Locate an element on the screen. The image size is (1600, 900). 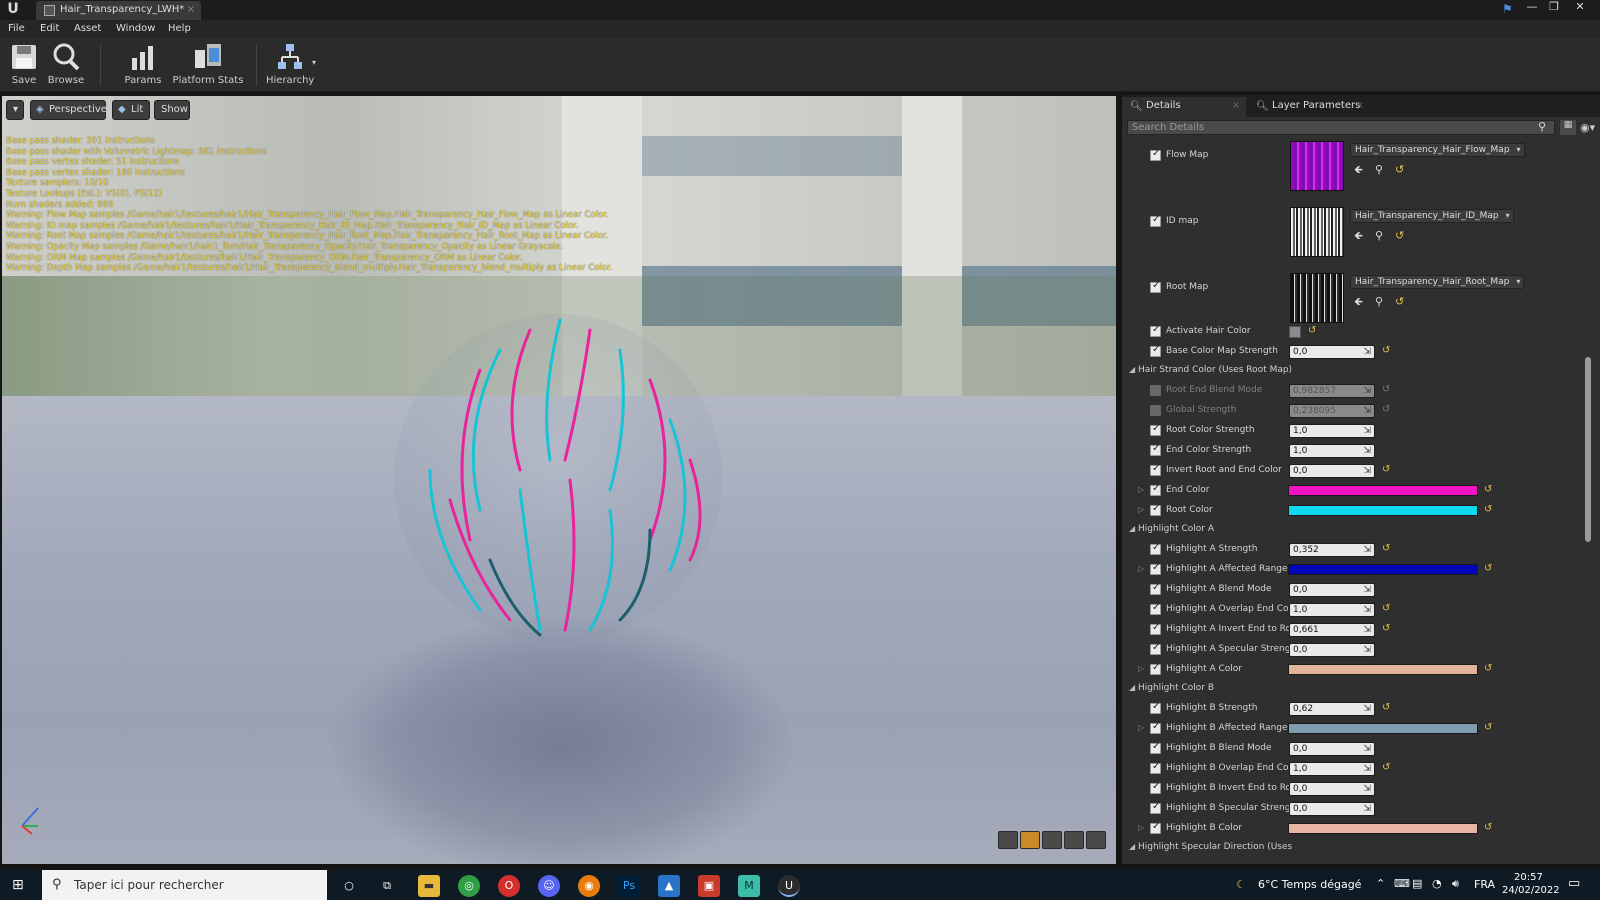
search-details-input: Search Details is located at coordinates (1341, 127).